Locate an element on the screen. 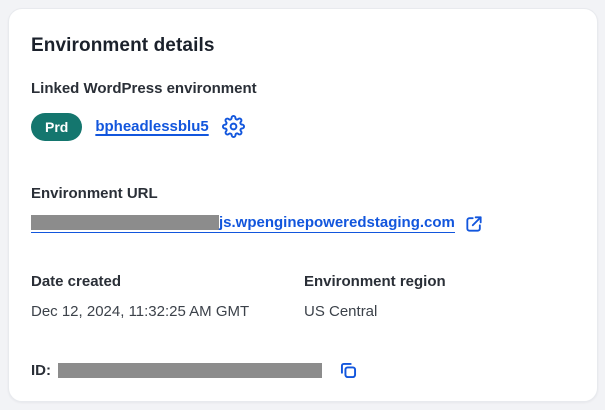  environment-url-link: js.wpenginepoweredstaging.com is located at coordinates (243, 224).